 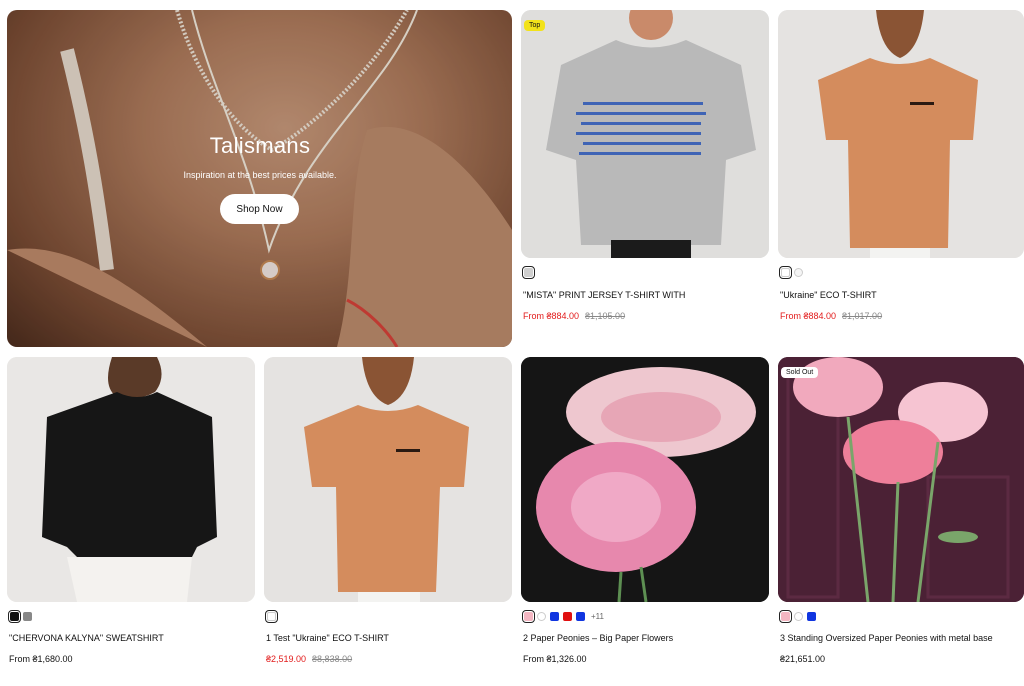 I want to click on product-title: 2 Paper Peonies – Big Paper Flowers, so click(x=598, y=638).